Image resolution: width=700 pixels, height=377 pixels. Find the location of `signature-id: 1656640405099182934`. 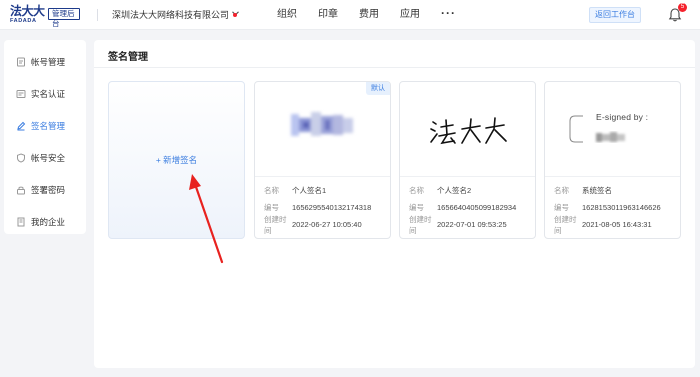

signature-id: 1656640405099182934 is located at coordinates (477, 207).